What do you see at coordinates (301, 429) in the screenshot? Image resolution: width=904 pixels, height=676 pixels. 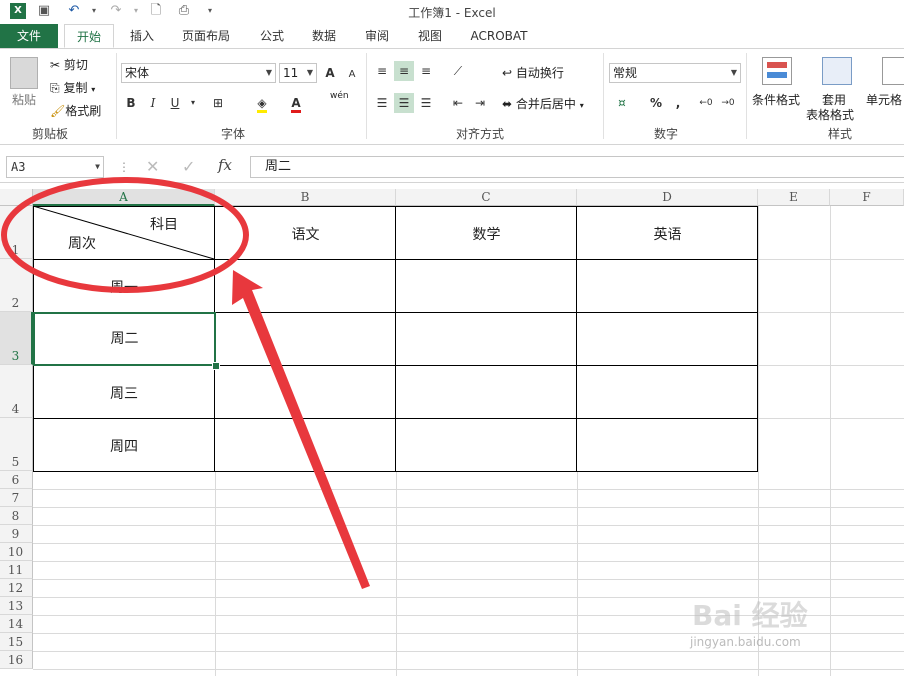 I see `pointer-arrow` at bounding box center [301, 429].